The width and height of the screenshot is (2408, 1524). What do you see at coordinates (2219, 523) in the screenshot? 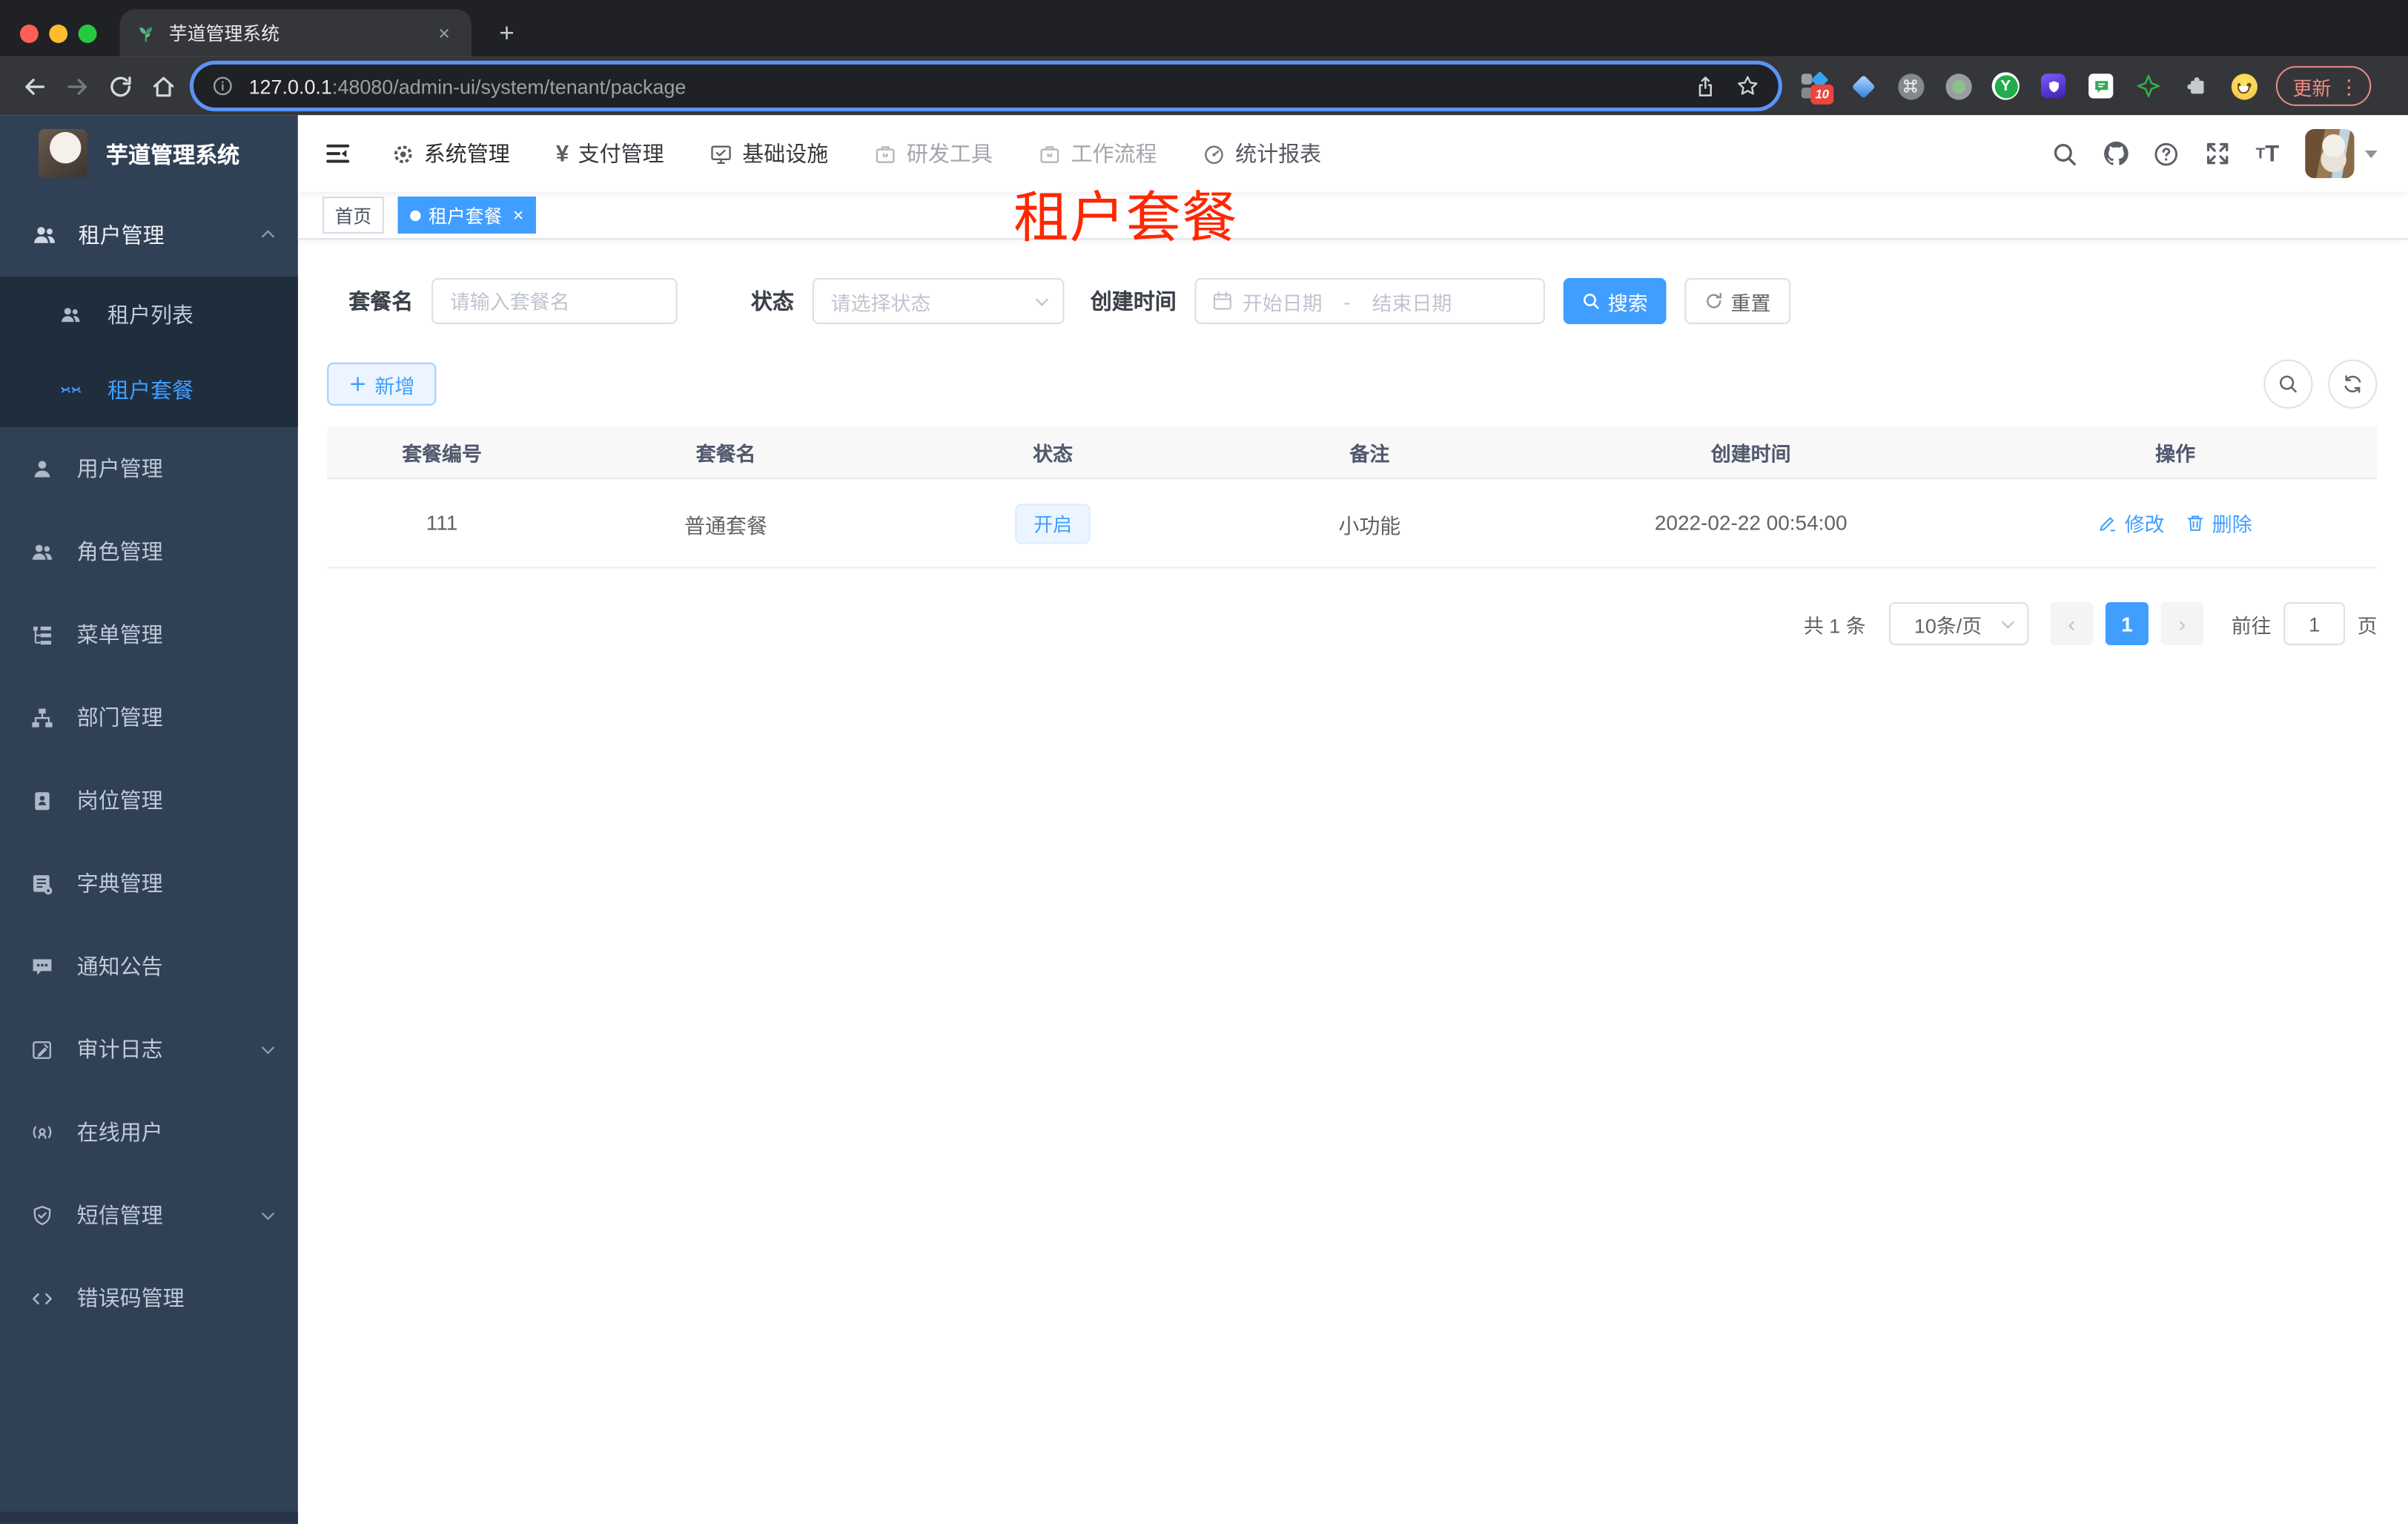
I see `delete-link: 删除` at bounding box center [2219, 523].